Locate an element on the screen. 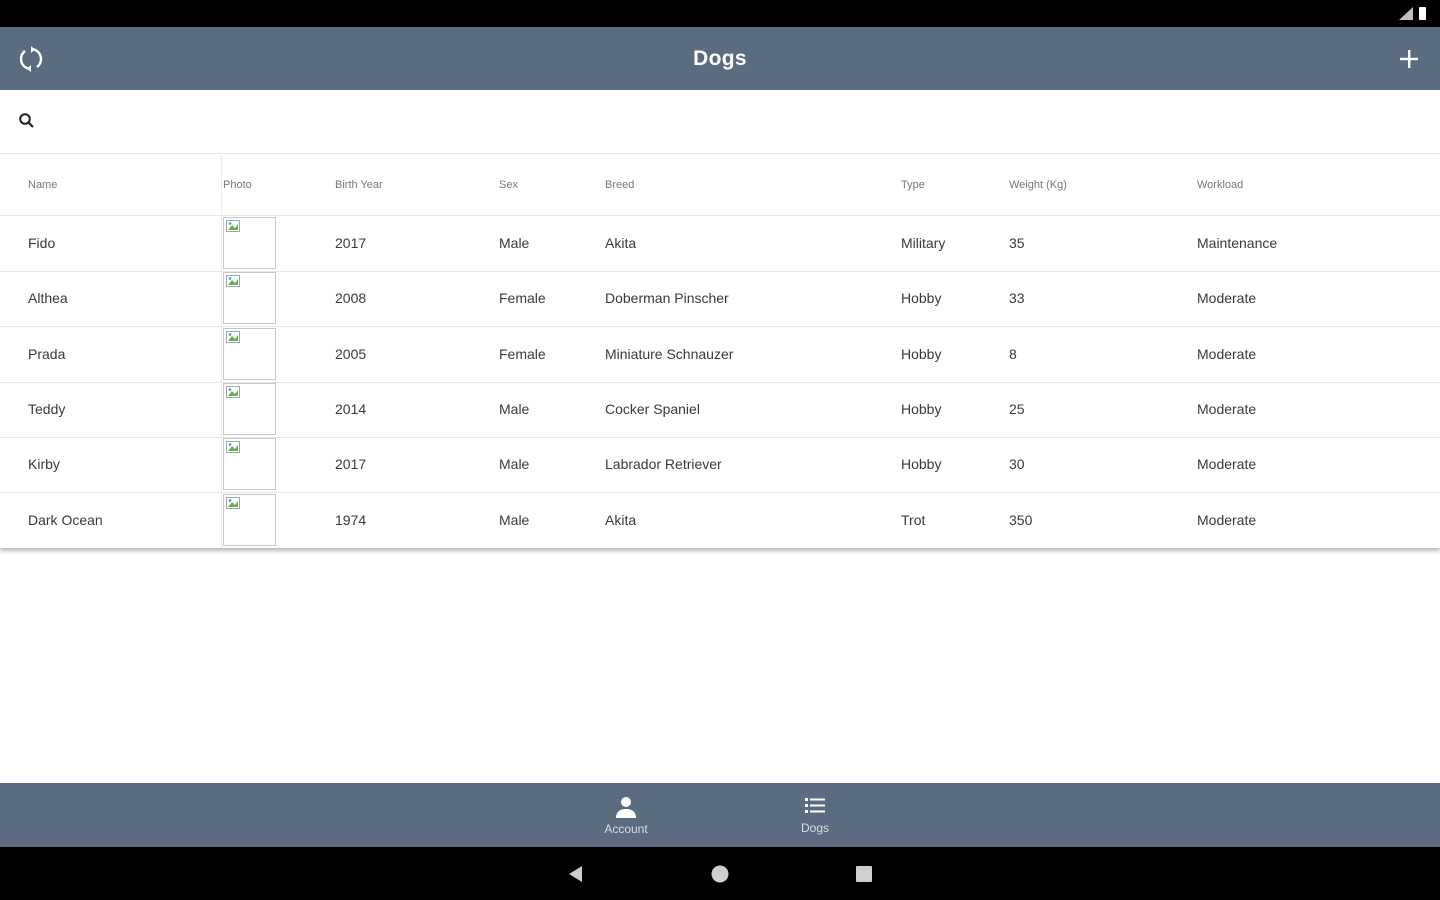 The width and height of the screenshot is (1440, 900). back-button is located at coordinates (576, 873).